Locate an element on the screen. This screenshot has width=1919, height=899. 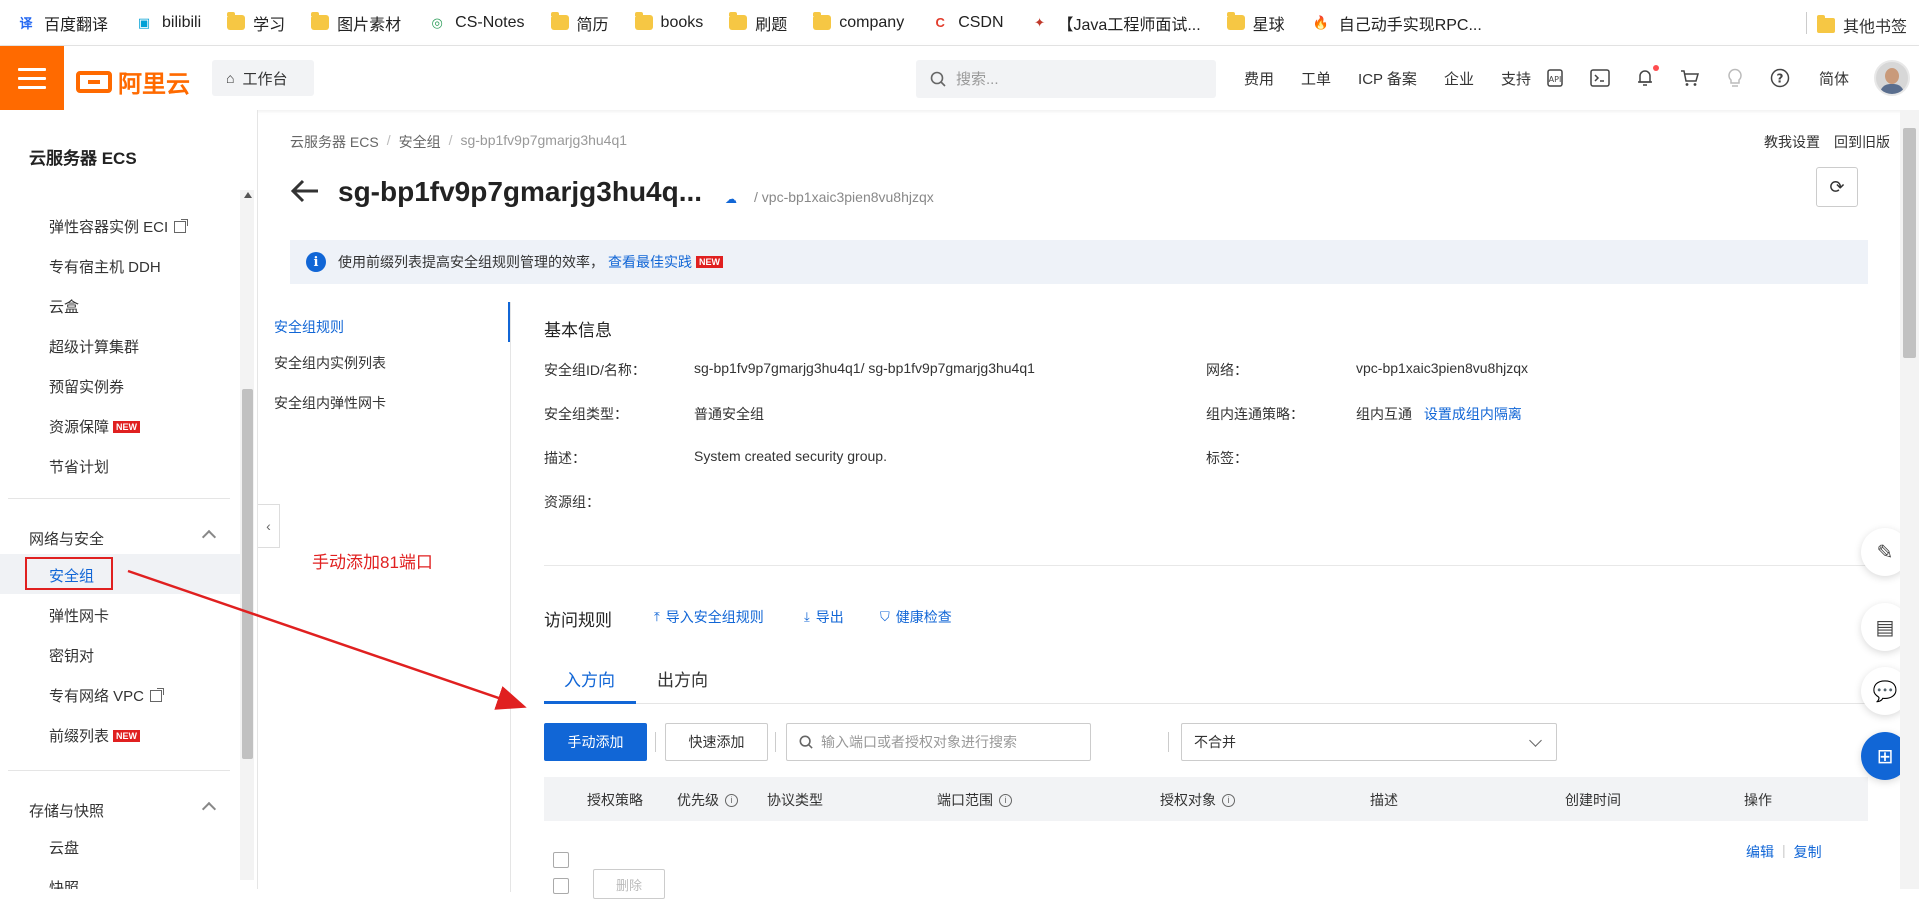
sidebar-item-items-1: 专有宿主机 DDH is located at coordinates (105, 266).